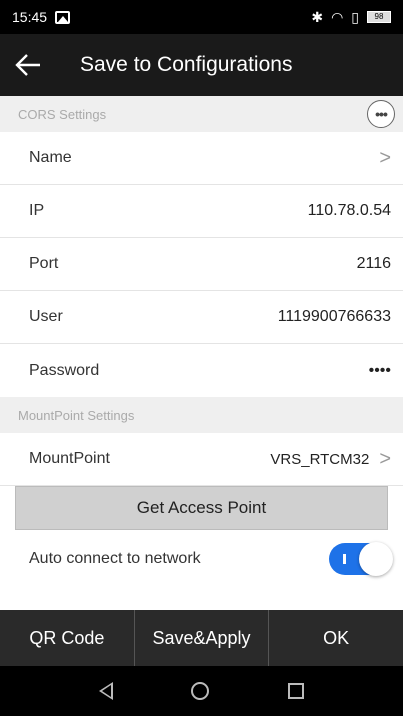 Image resolution: width=403 pixels, height=716 pixels. Describe the element at coordinates (115, 558) in the screenshot. I see `auto-connect-label: Auto connect to network` at that location.